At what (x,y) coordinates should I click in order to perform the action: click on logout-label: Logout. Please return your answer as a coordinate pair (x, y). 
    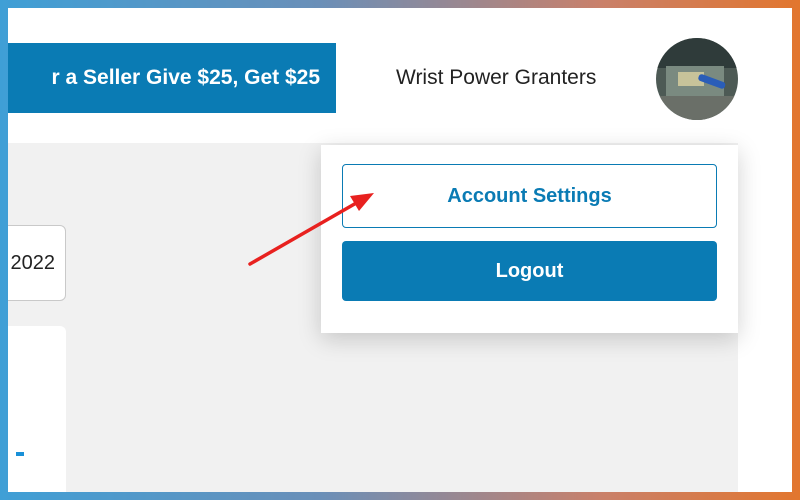
    Looking at the image, I should click on (529, 270).